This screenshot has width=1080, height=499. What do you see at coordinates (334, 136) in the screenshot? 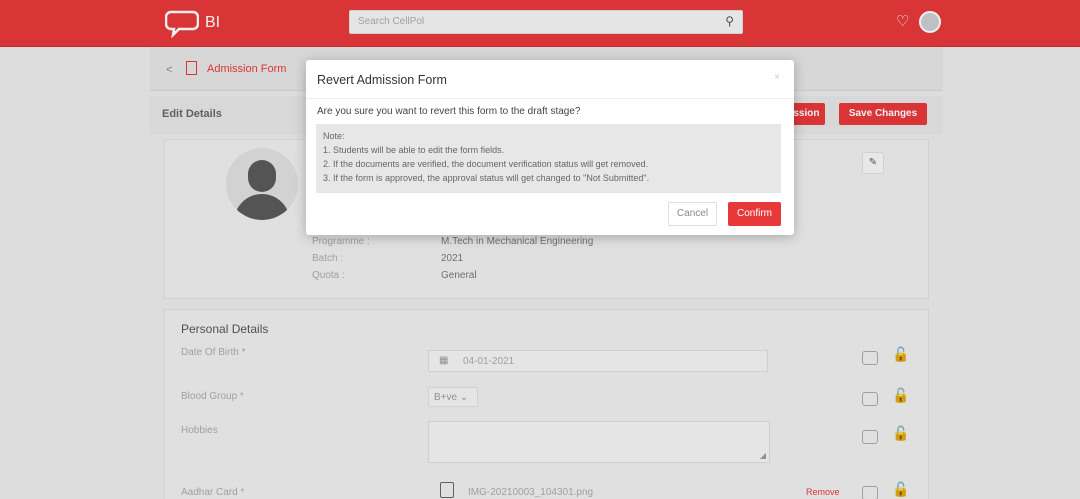
I see `note-heading: Note:` at bounding box center [334, 136].